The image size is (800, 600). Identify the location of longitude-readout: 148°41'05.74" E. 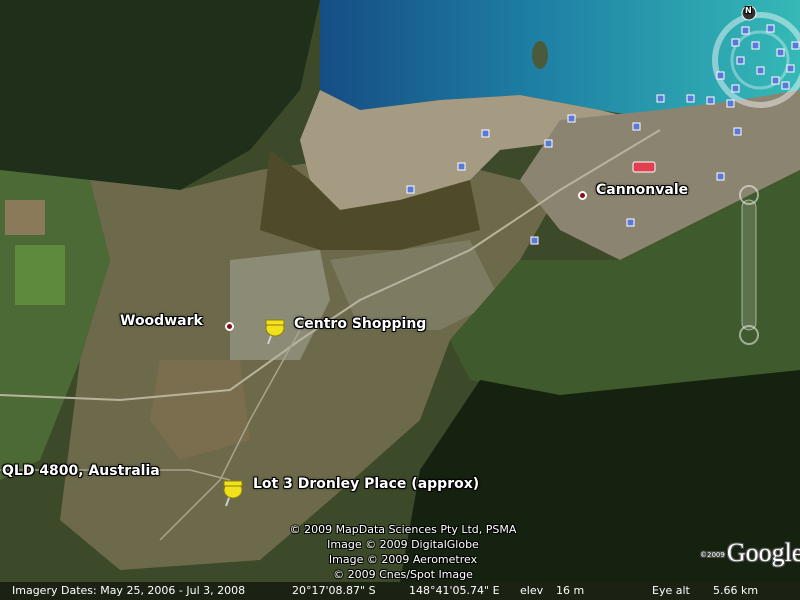
(454, 590).